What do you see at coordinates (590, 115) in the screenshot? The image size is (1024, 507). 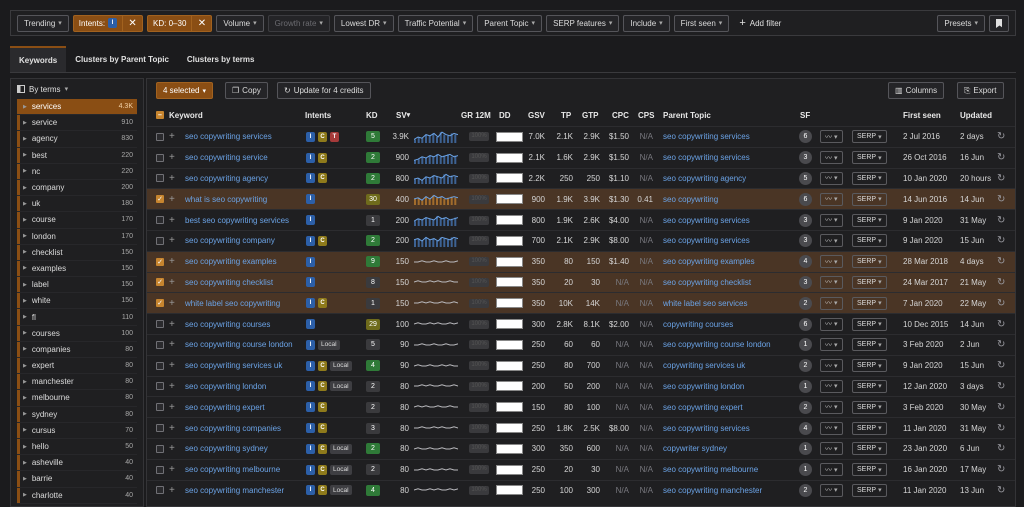 I see `column-gtp: GTP` at bounding box center [590, 115].